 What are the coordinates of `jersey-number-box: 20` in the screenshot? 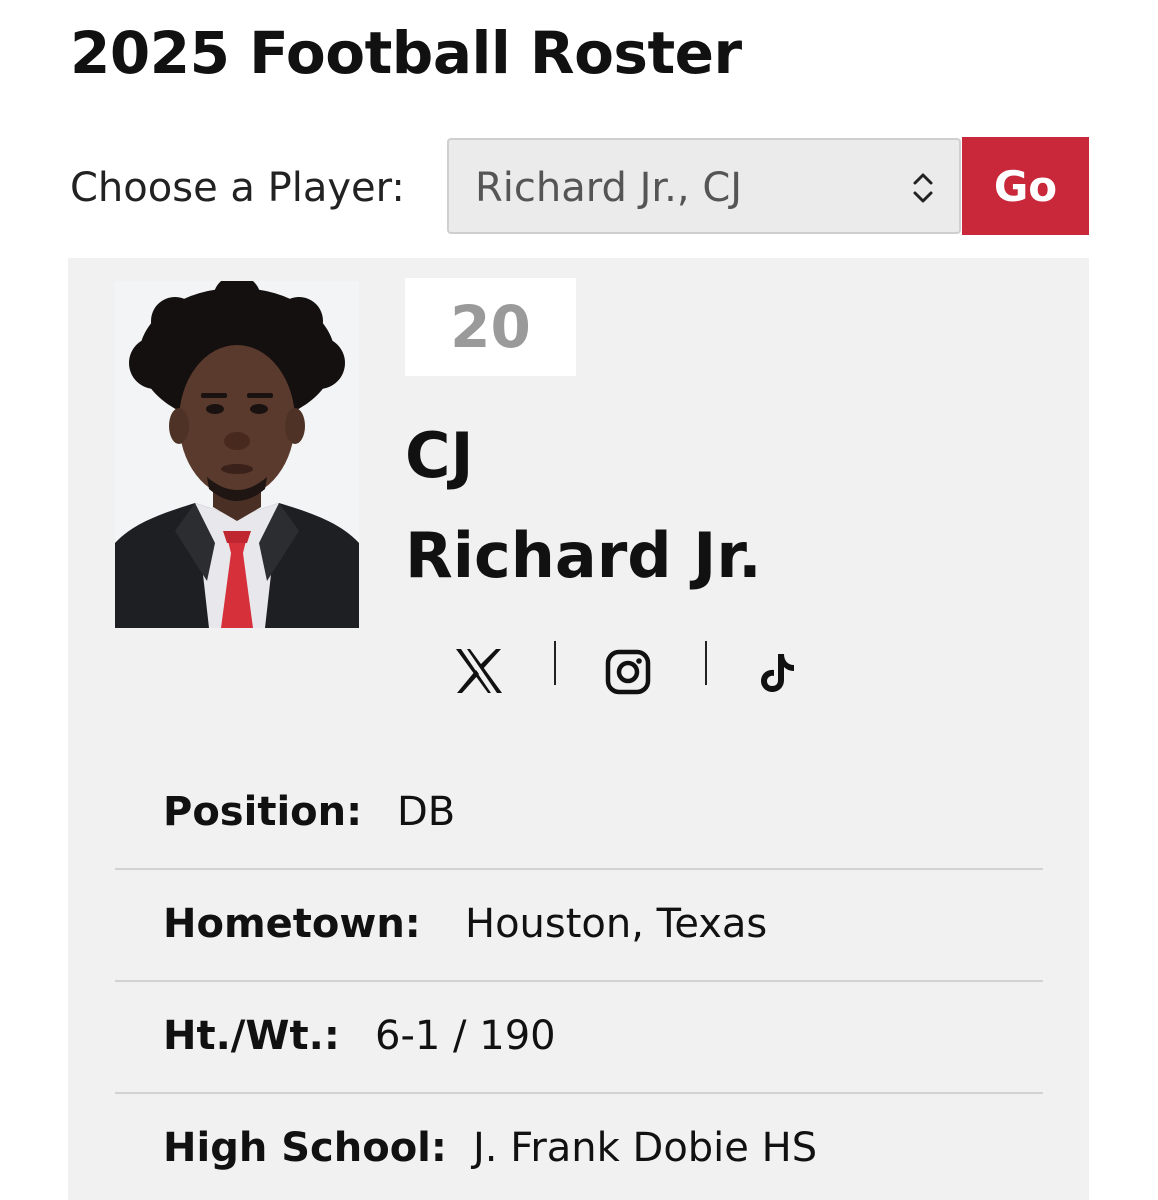 It's located at (490, 327).